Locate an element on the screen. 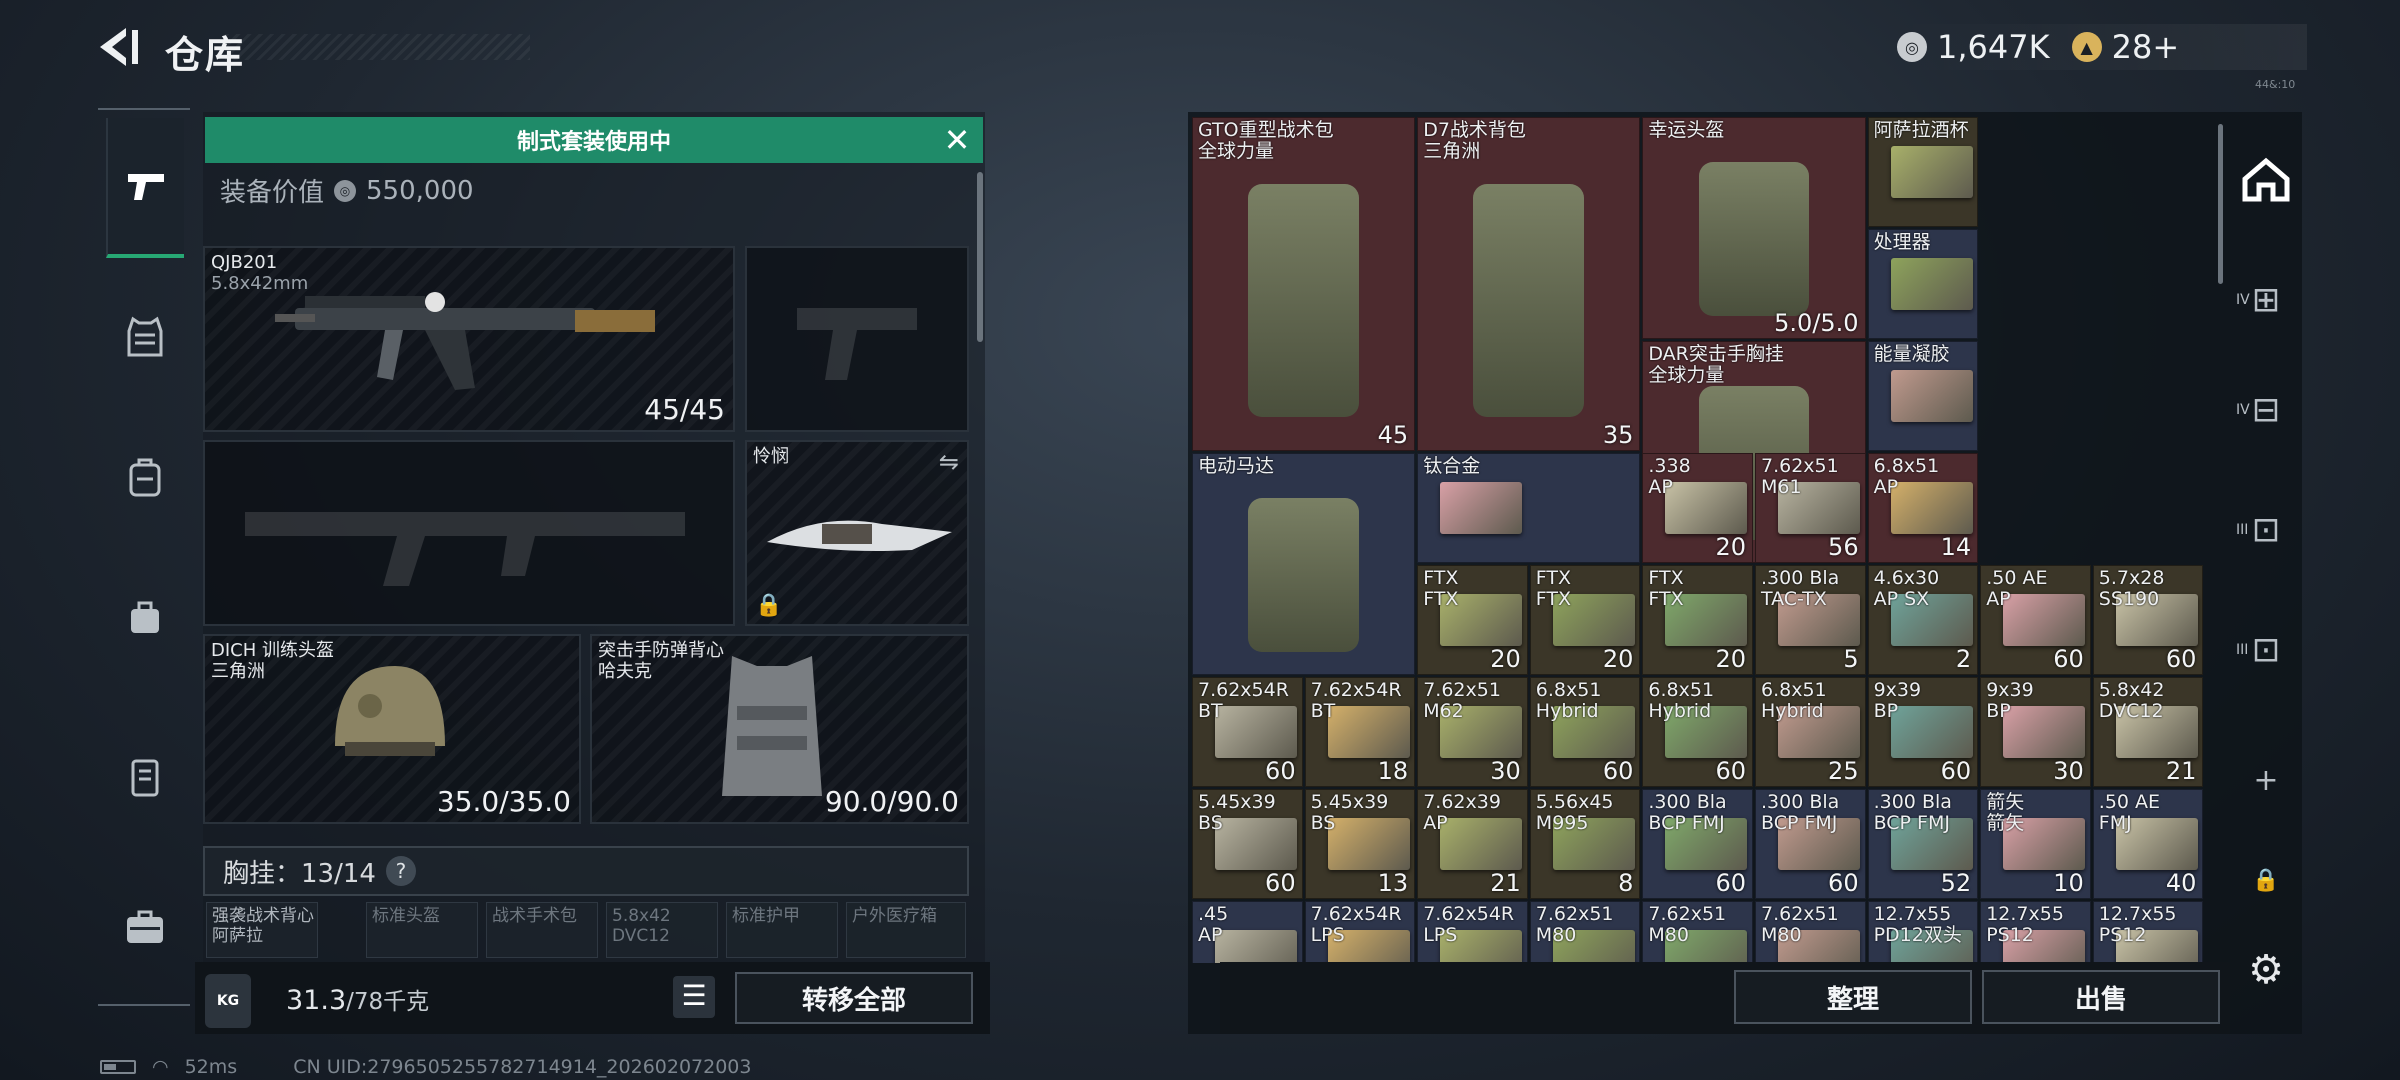 This screenshot has width=2400, height=1080. nav-weapons-icon is located at coordinates (145, 188).